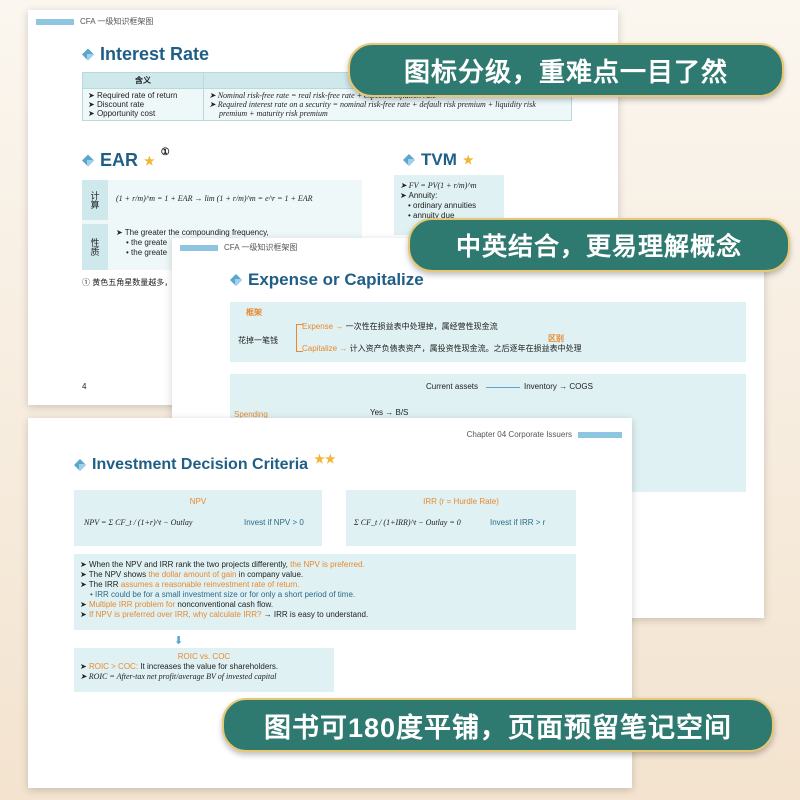 The width and height of the screenshot is (800, 800). I want to click on page2-header: CFA 一级知识框架图, so click(238, 247).